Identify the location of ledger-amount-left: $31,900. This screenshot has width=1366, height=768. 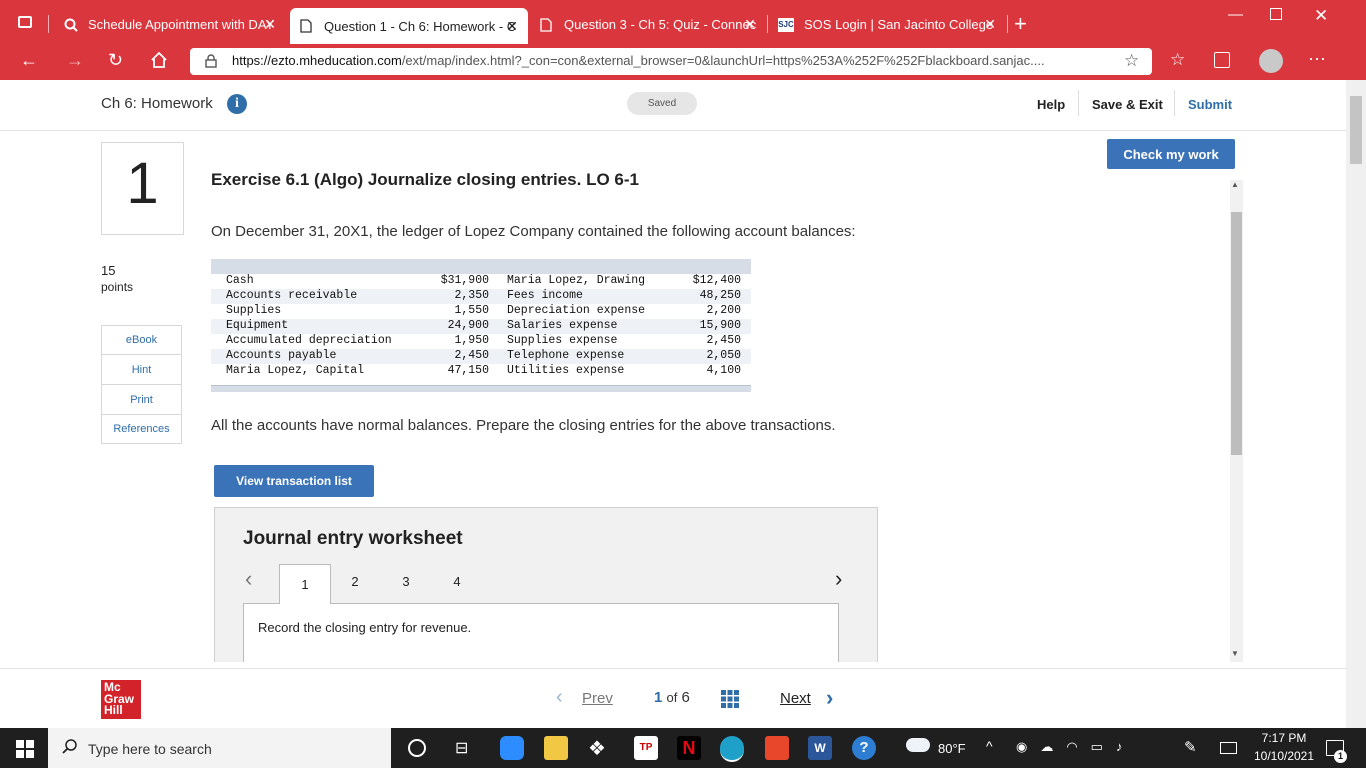
(464, 280).